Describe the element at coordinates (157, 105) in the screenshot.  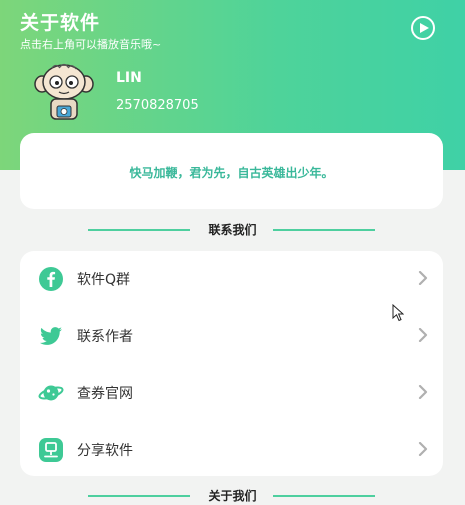
I see `user-id: 2570828705` at that location.